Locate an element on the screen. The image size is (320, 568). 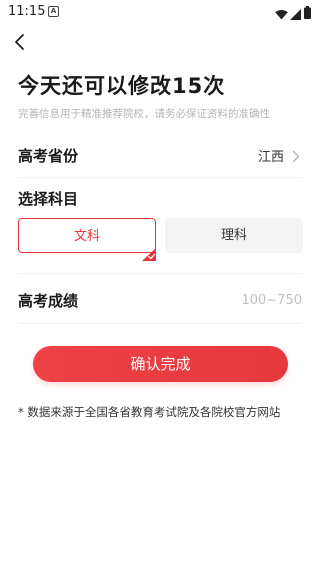
wifi-icon is located at coordinates (281, 14).